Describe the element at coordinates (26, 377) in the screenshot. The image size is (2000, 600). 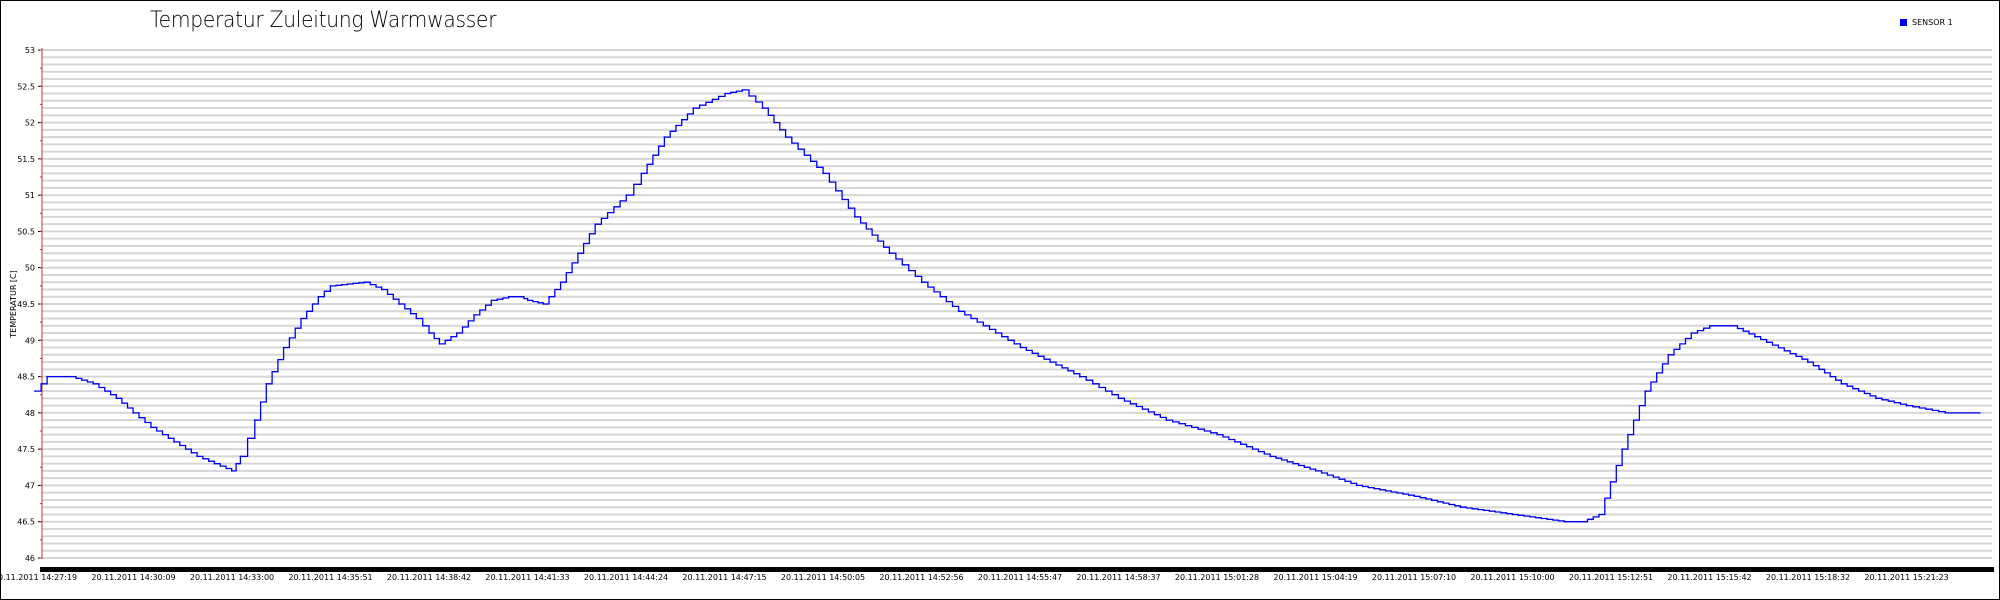
I see `y-tick-label: 48.5` at that location.